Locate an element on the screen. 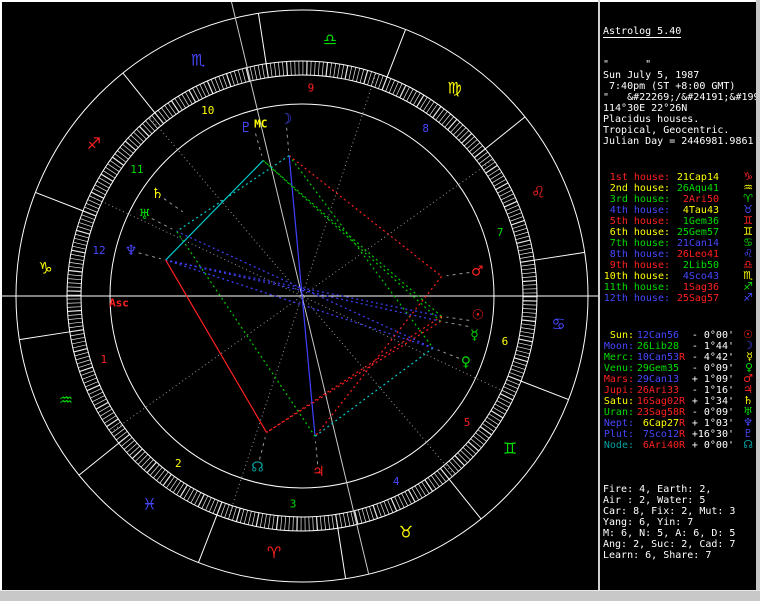  house-label: 6th house: is located at coordinates (636, 232).